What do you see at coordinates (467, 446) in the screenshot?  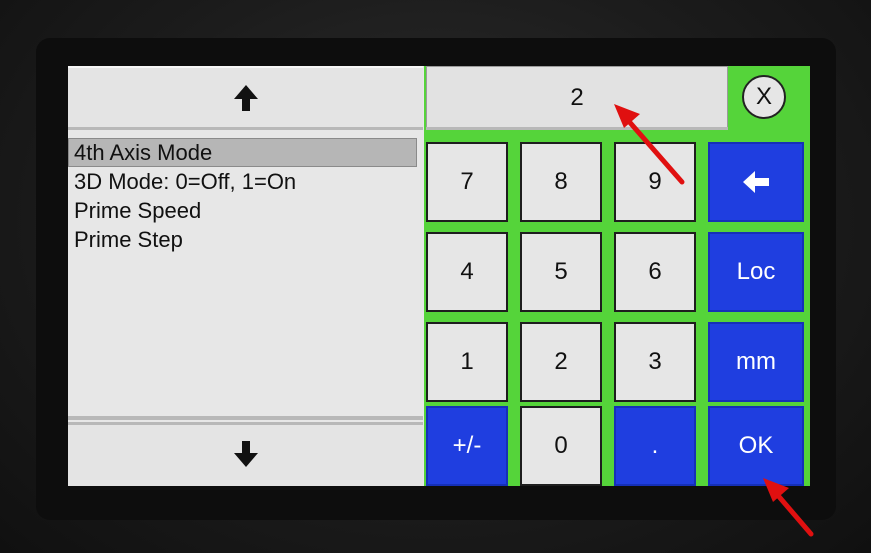 I see `plus-minus-button: +/-` at bounding box center [467, 446].